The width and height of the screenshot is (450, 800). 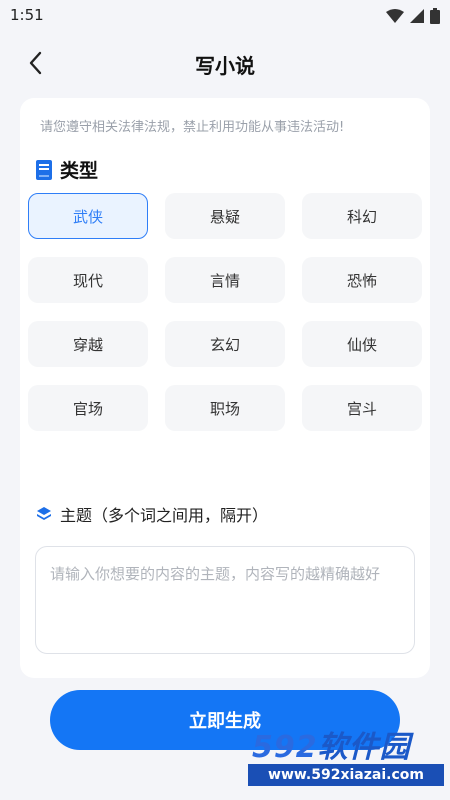 I want to click on signal-icon, so click(x=417, y=16).